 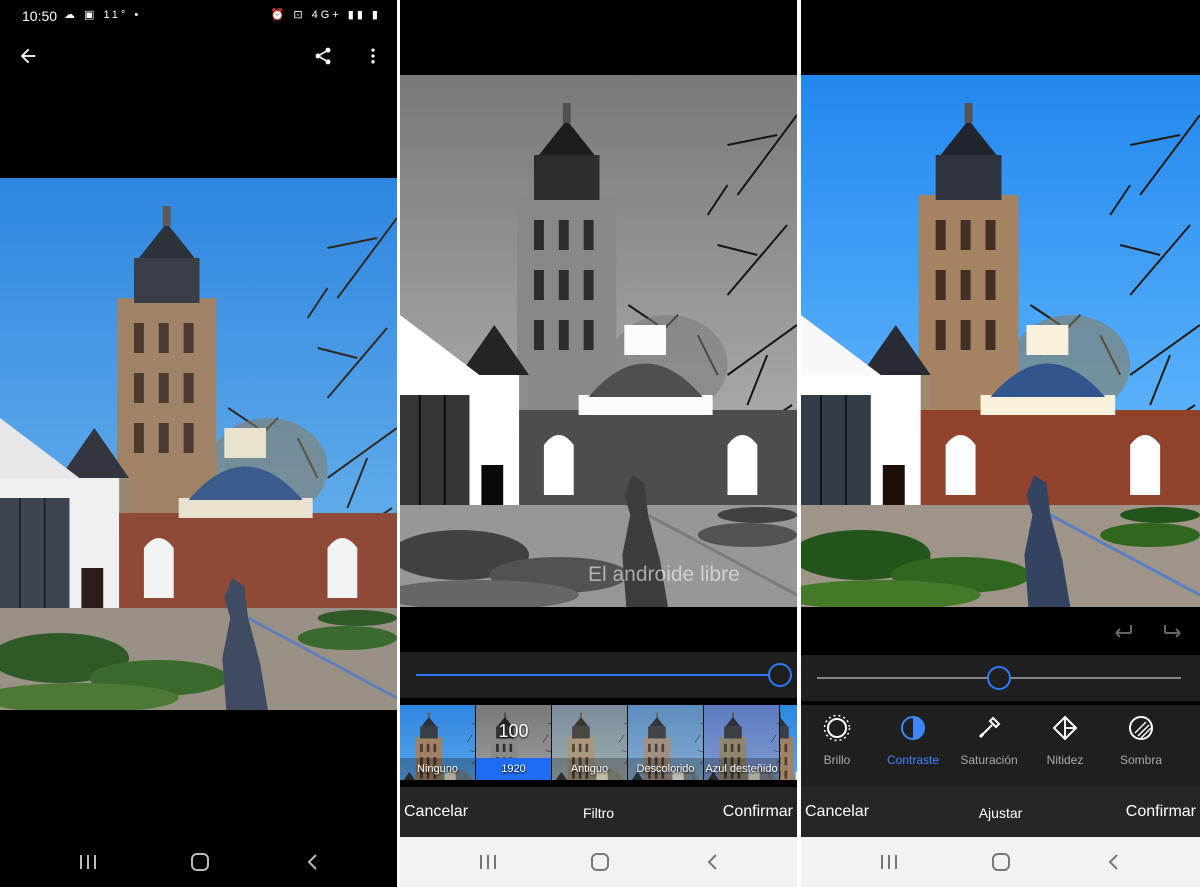 I want to click on more-vert-icon, so click(x=373, y=56).